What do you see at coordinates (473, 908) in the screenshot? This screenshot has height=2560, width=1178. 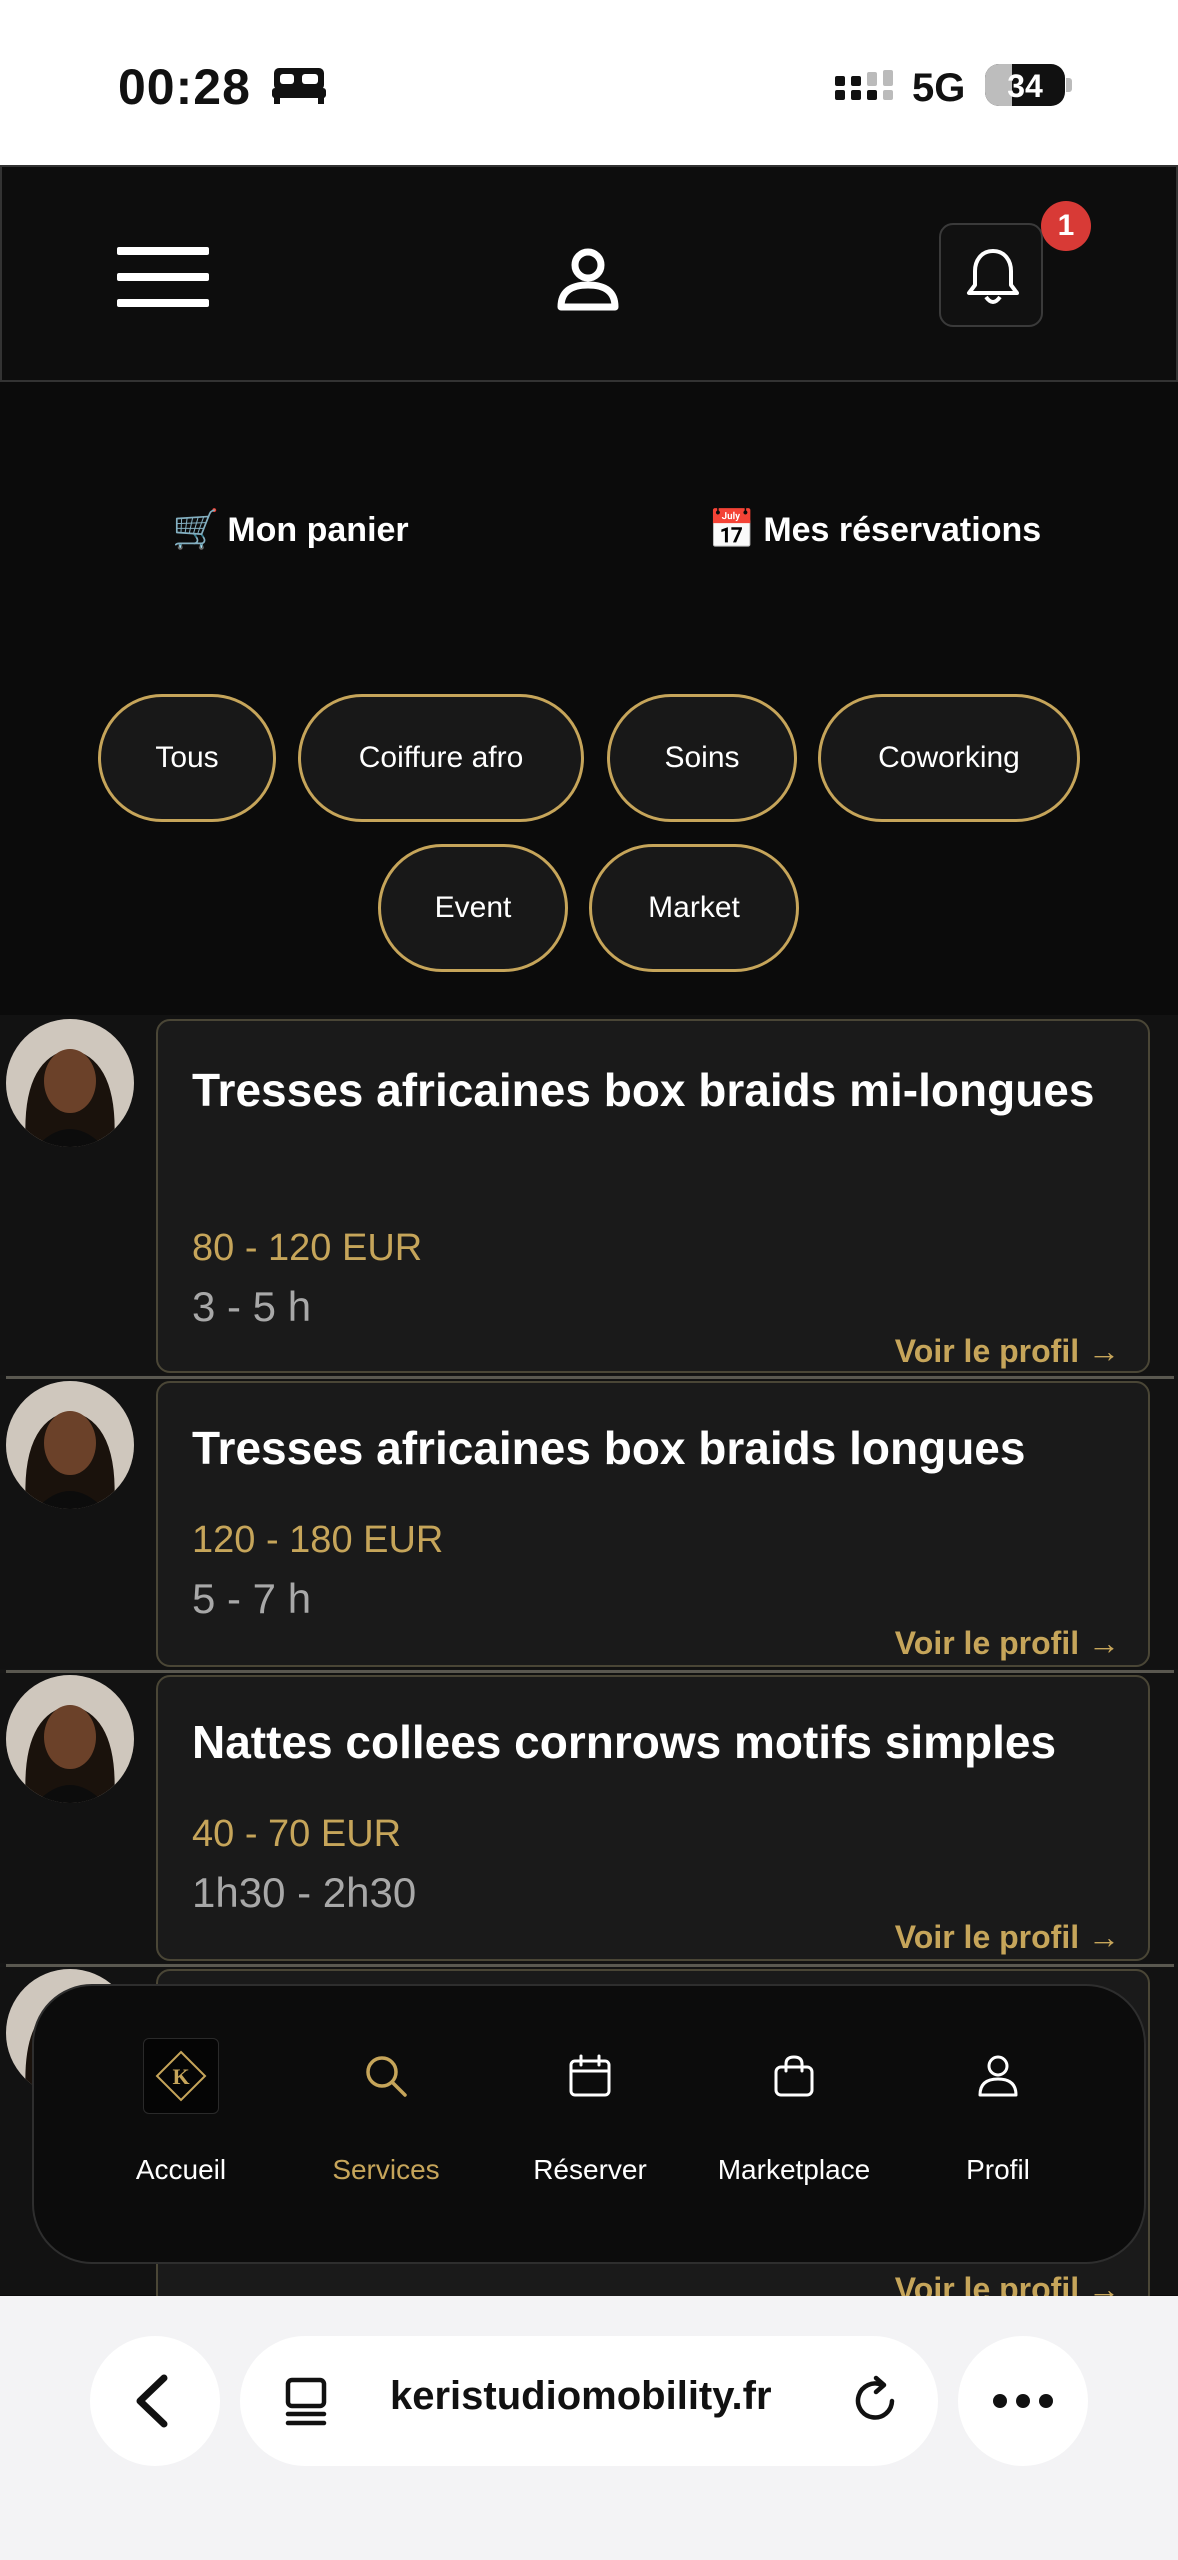 I see `chip-event: Event` at bounding box center [473, 908].